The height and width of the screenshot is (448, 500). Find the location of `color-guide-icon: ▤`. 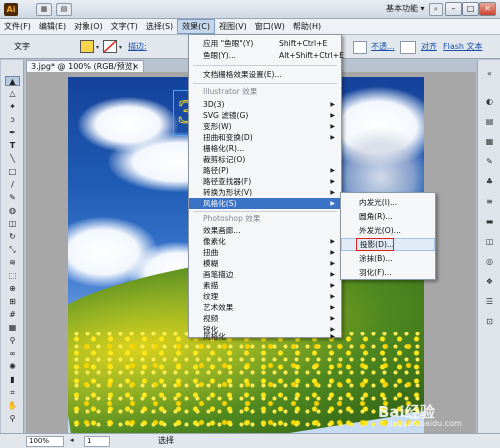

color-guide-icon: ▤ is located at coordinates (489, 121).